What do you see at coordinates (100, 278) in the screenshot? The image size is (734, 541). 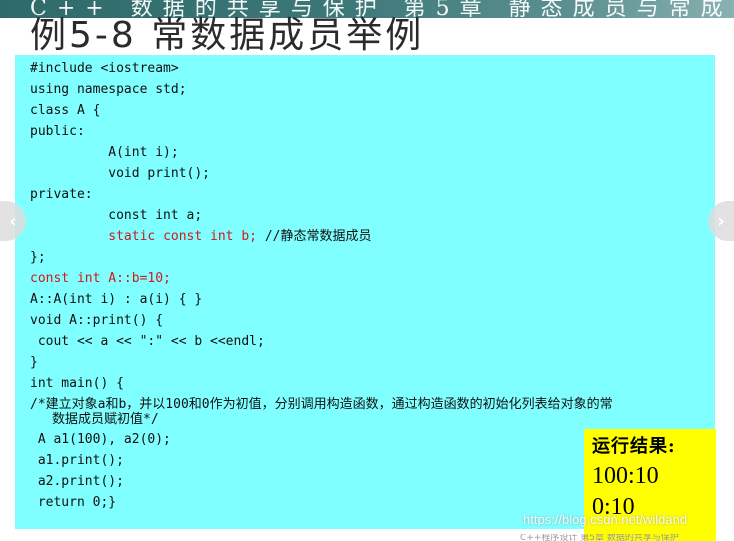 I see `code-line-b-def: const int A::b=10;` at bounding box center [100, 278].